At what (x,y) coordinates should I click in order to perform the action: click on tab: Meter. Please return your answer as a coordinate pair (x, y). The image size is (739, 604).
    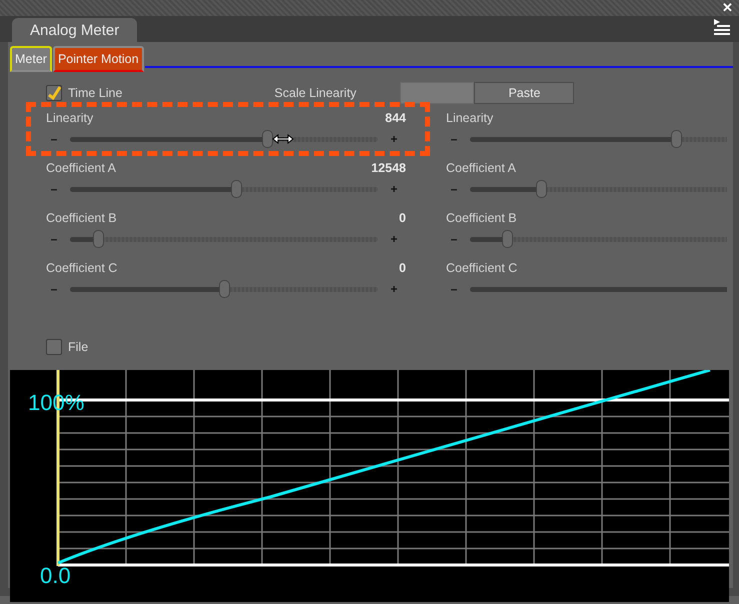
    Looking at the image, I should click on (31, 59).